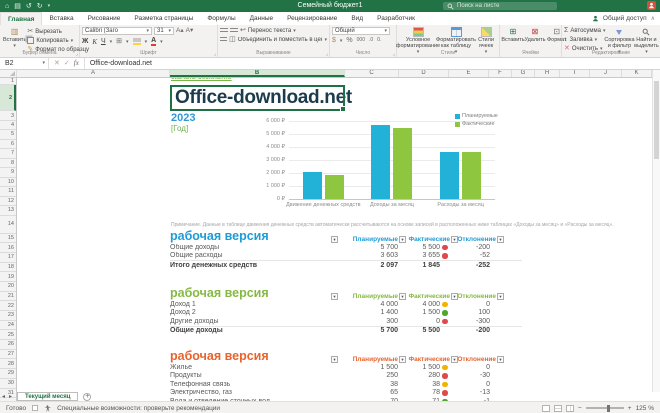 Image resolution: width=660 pixels, height=413 pixels. Describe the element at coordinates (164, 31) in the screenshot. I see `font-size-select: 31 ▾` at that location.